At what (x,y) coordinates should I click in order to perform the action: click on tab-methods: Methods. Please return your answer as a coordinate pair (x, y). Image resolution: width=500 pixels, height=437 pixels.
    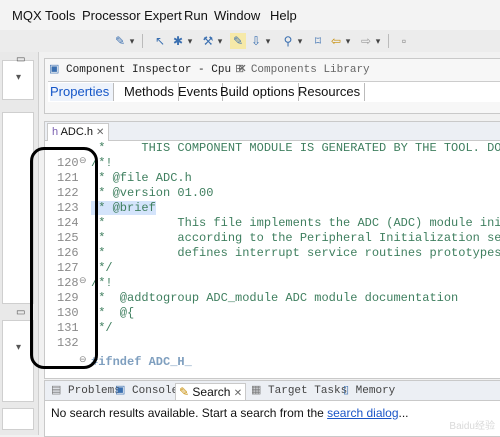
    Looking at the image, I should click on (151, 92).